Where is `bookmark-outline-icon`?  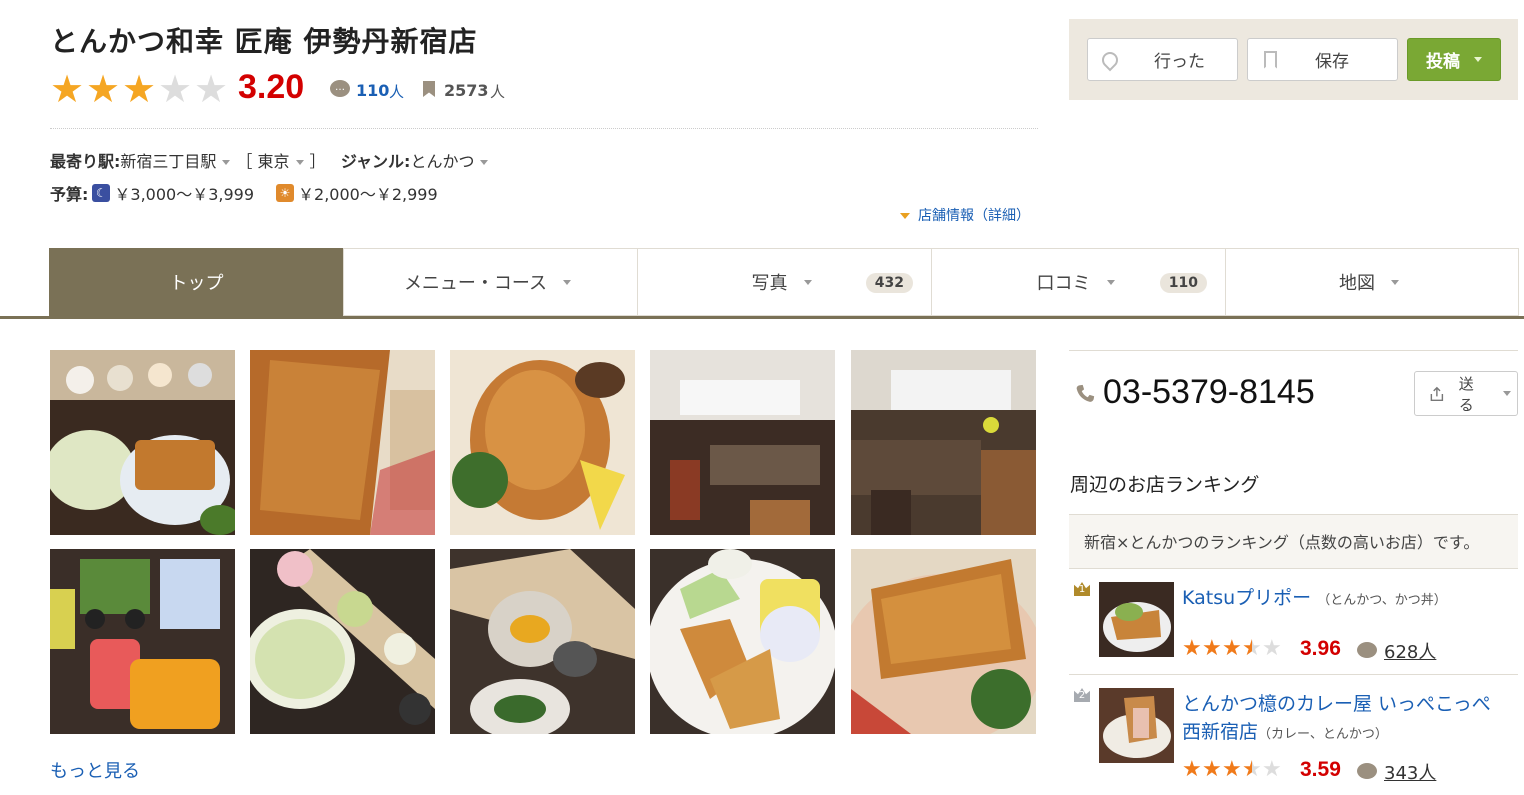 bookmark-outline-icon is located at coordinates (1270, 59).